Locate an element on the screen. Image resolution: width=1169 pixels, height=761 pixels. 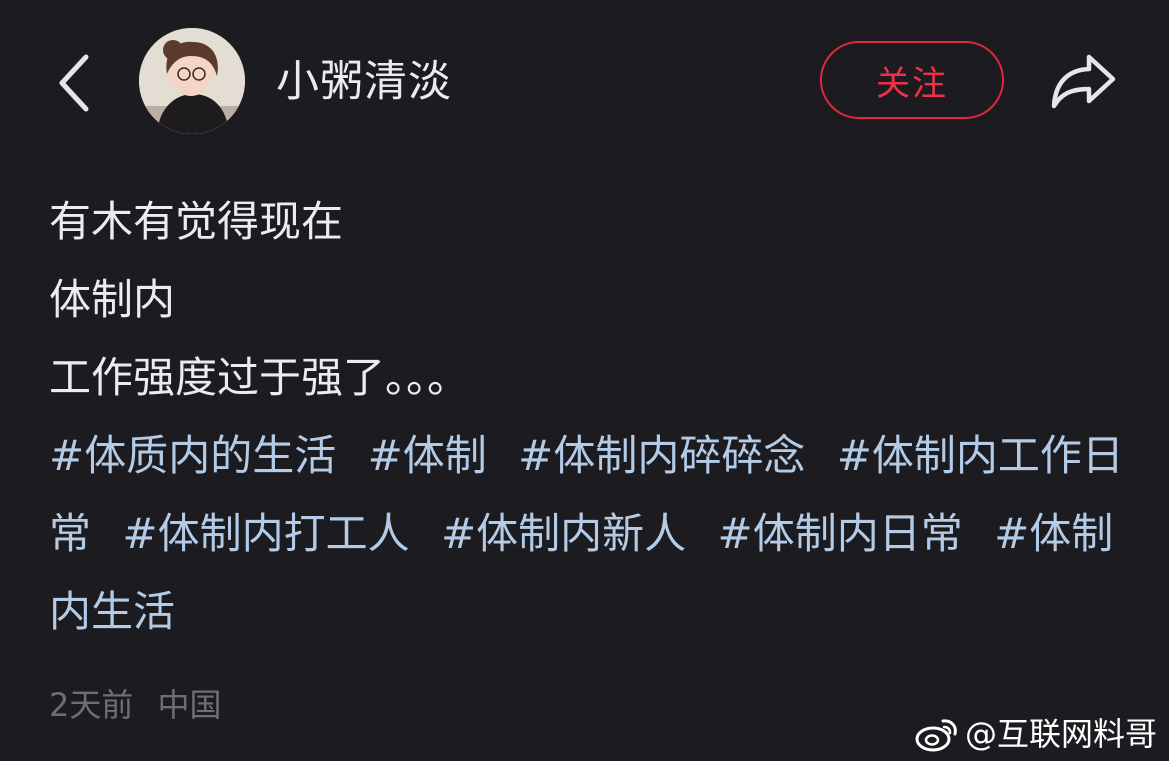
post-text-line: 工作强度过于强了。。。 is located at coordinates (259, 377).